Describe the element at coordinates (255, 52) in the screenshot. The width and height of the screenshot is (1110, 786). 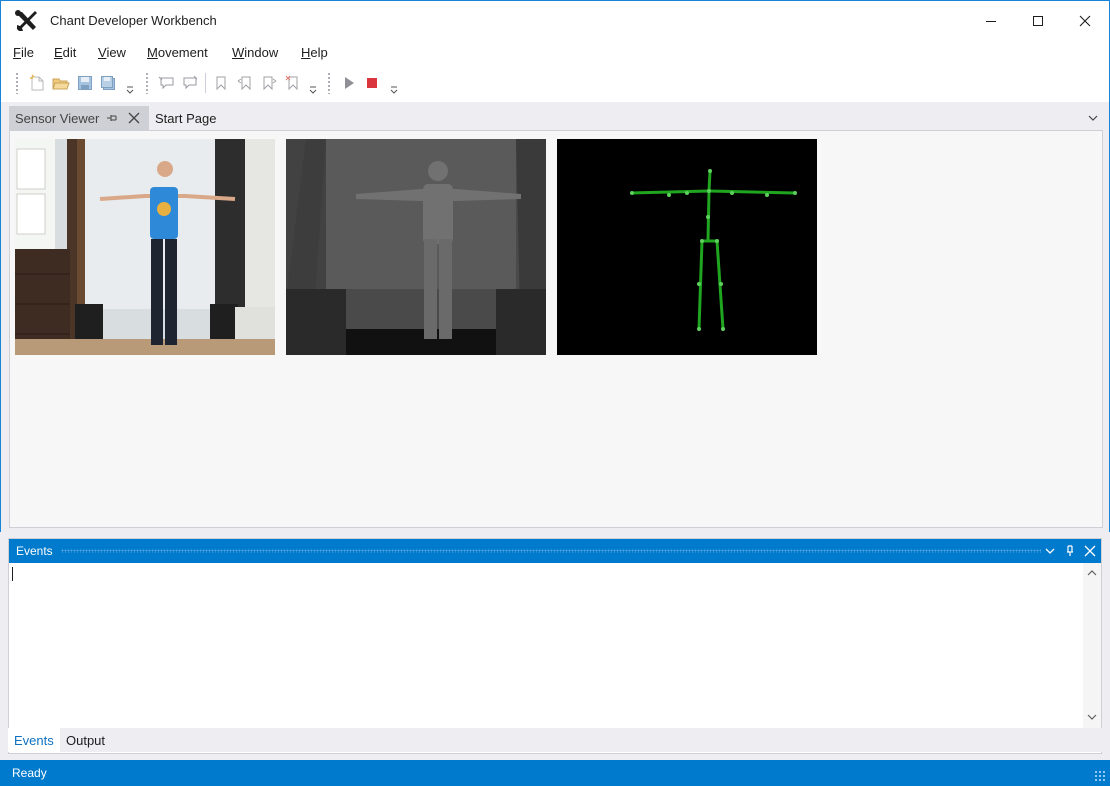
I see `menu-window: Window` at that location.